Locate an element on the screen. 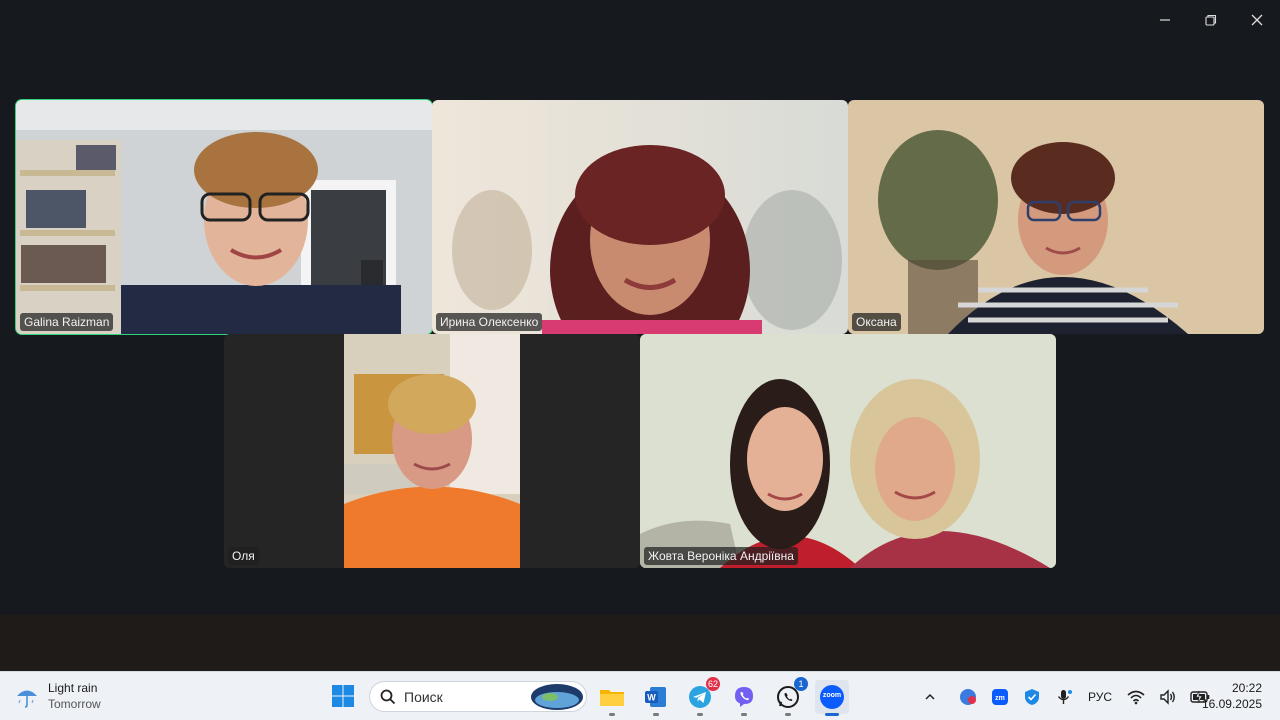 The width and height of the screenshot is (1280, 720). microphone-tray-button is located at coordinates (1064, 697).